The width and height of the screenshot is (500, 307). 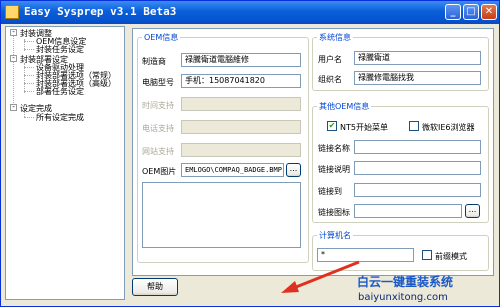 What do you see at coordinates (155, 287) in the screenshot?
I see `help-button: 帮助` at bounding box center [155, 287].